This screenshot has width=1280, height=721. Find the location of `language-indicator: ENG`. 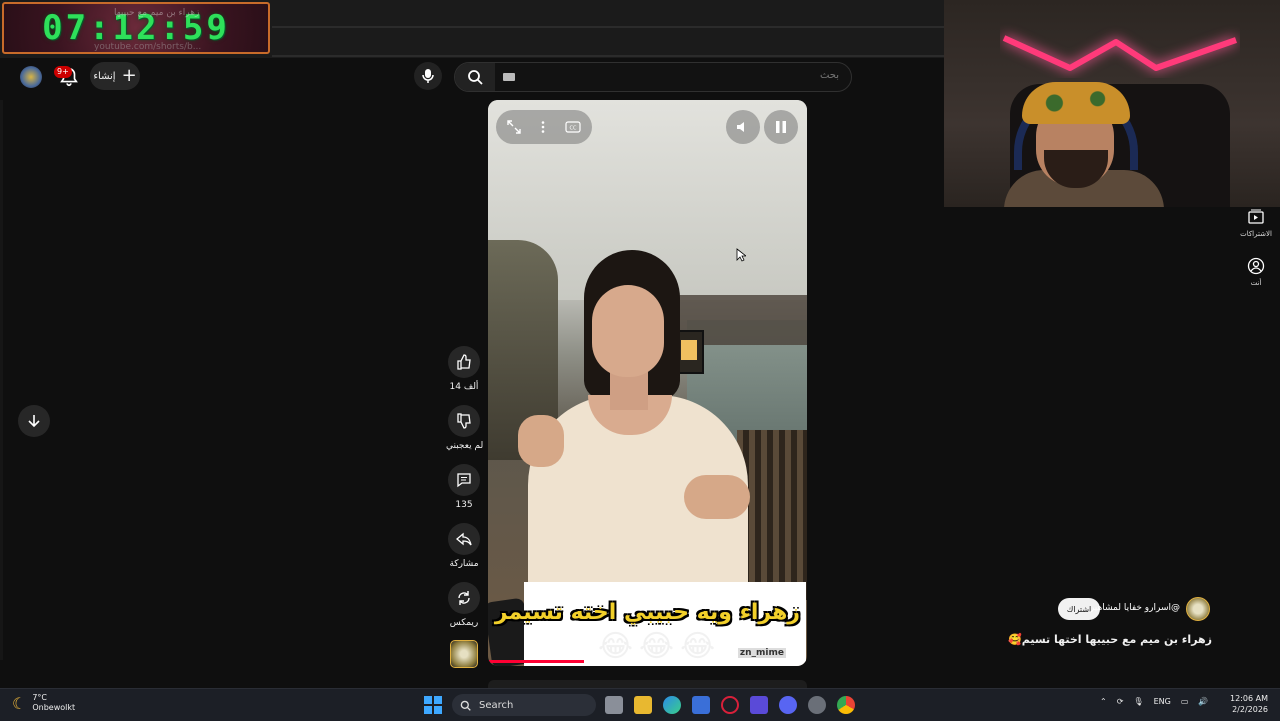

language-indicator: ENG is located at coordinates (1162, 701).